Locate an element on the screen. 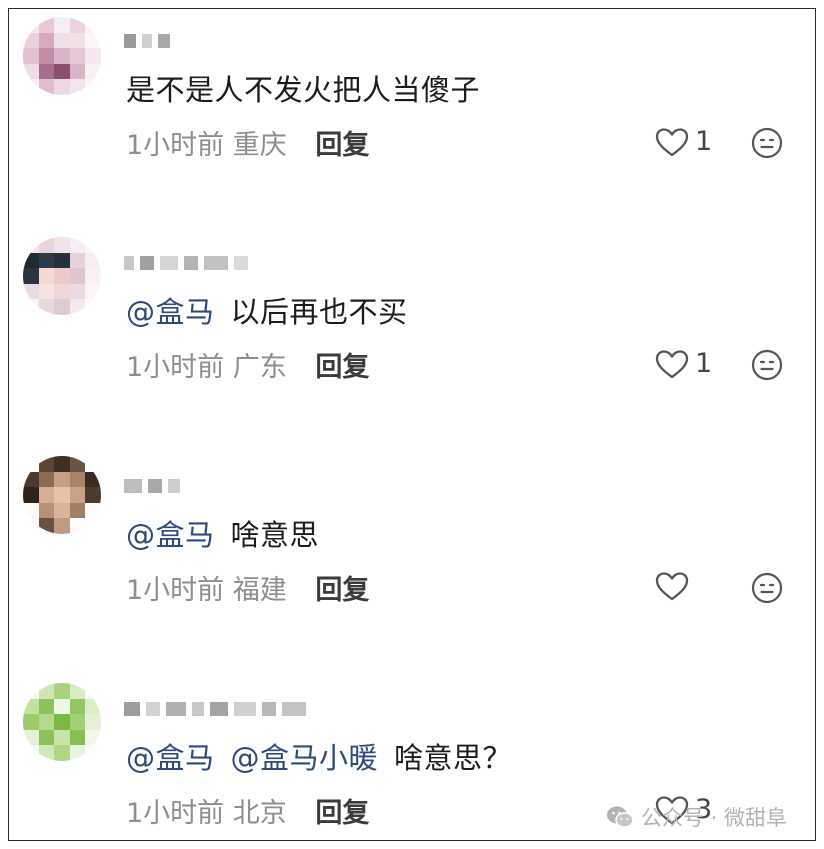  watermark: 公众号 · 微甜阜 is located at coordinates (696, 817).